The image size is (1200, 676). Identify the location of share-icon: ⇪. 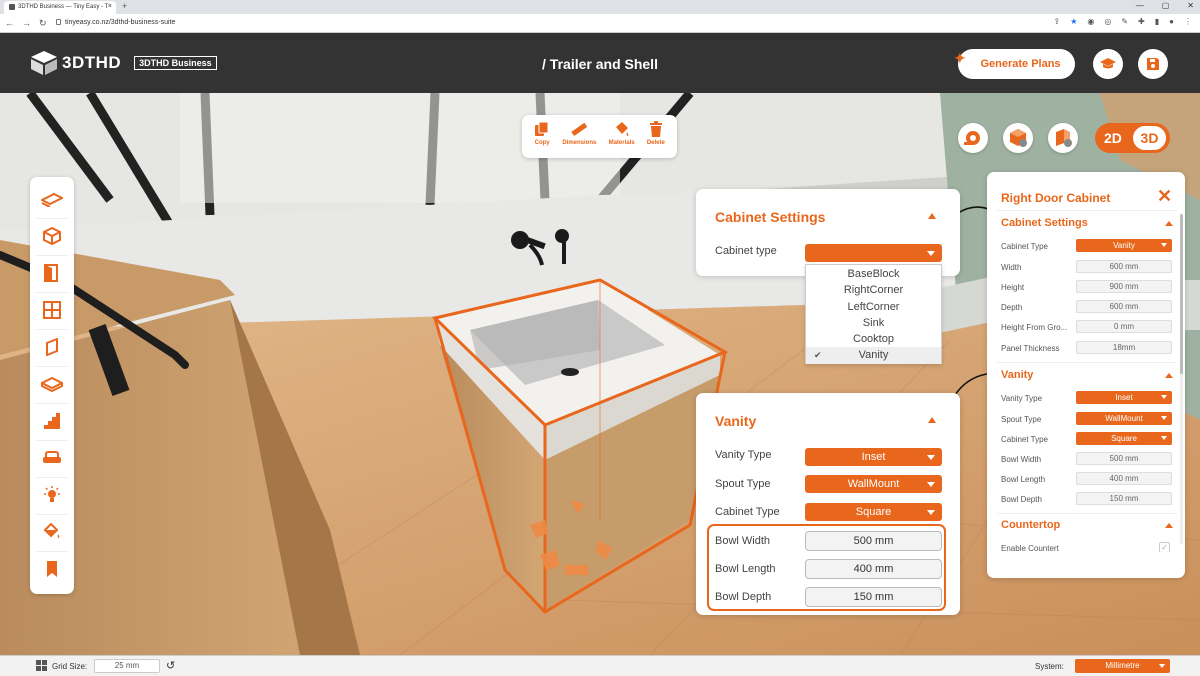
(1057, 21).